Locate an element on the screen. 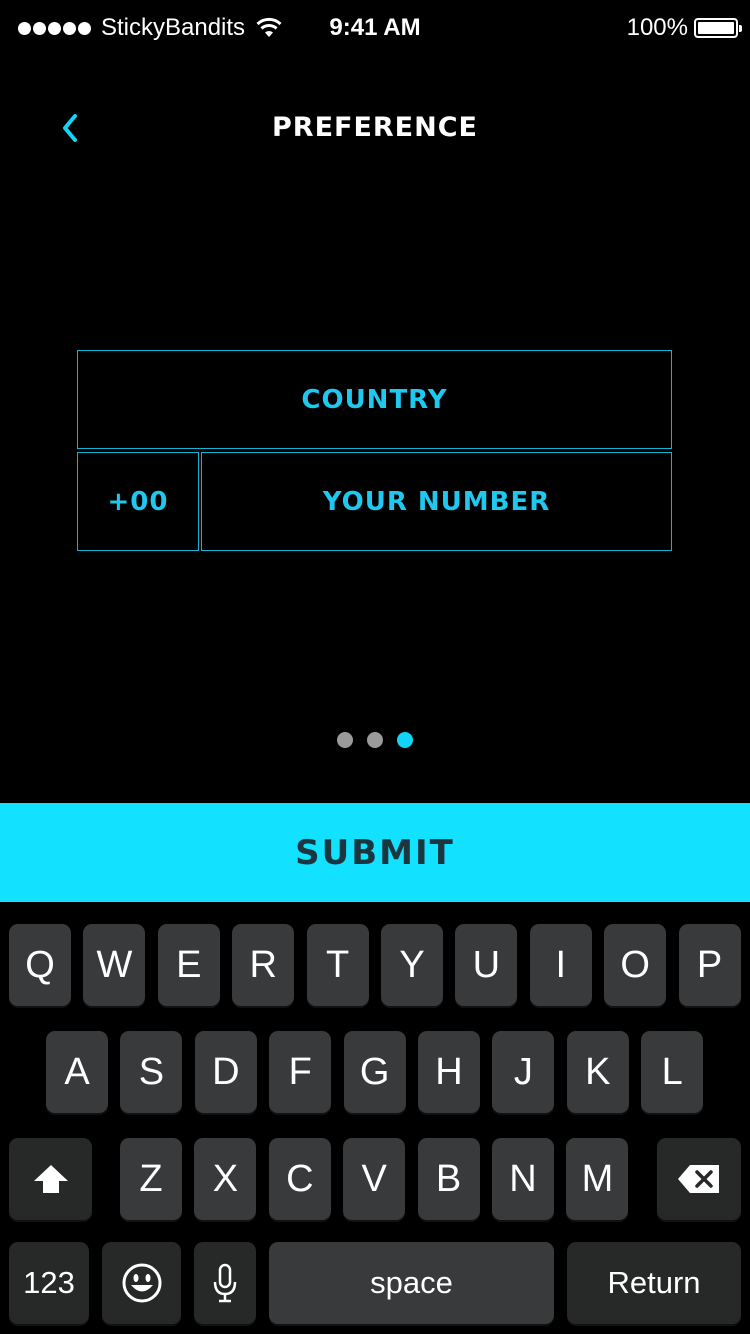 Image resolution: width=750 pixels, height=1334 pixels. key-label: W is located at coordinates (114, 964).